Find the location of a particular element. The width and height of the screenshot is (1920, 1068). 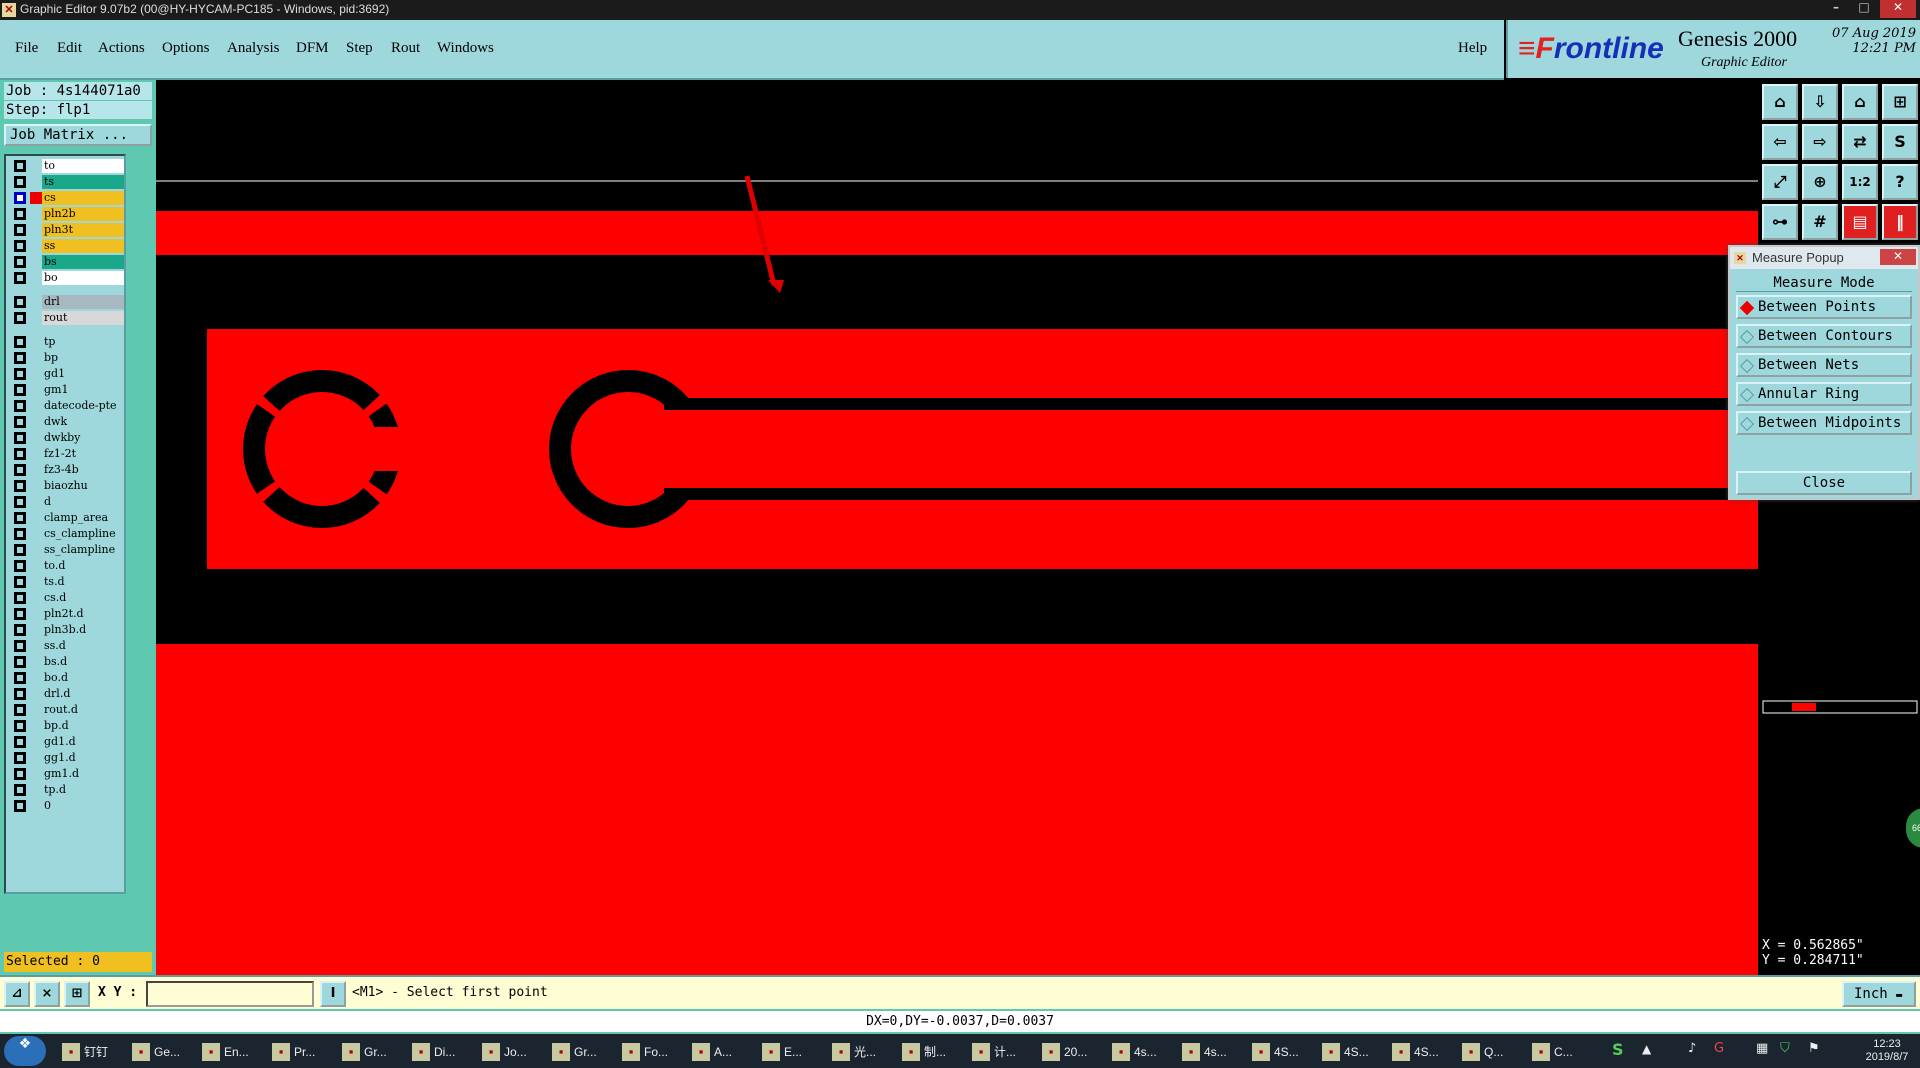

layer-name: tp is located at coordinates (83, 342).